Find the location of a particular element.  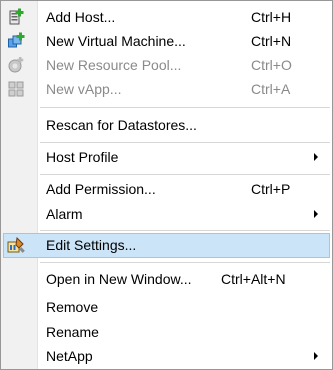

menu-item-label: Alarm is located at coordinates (64, 214).